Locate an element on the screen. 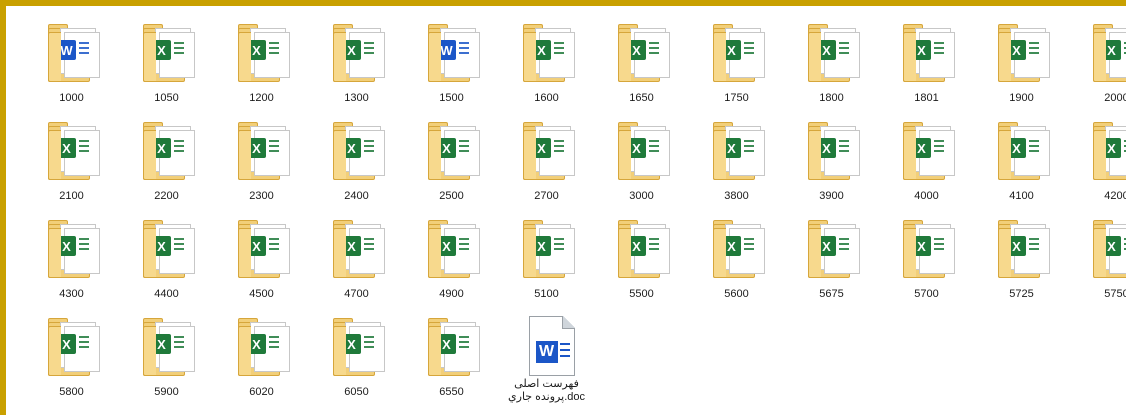 Image resolution: width=1126 pixels, height=415 pixels. folder-item: X 5600 is located at coordinates (736, 257).